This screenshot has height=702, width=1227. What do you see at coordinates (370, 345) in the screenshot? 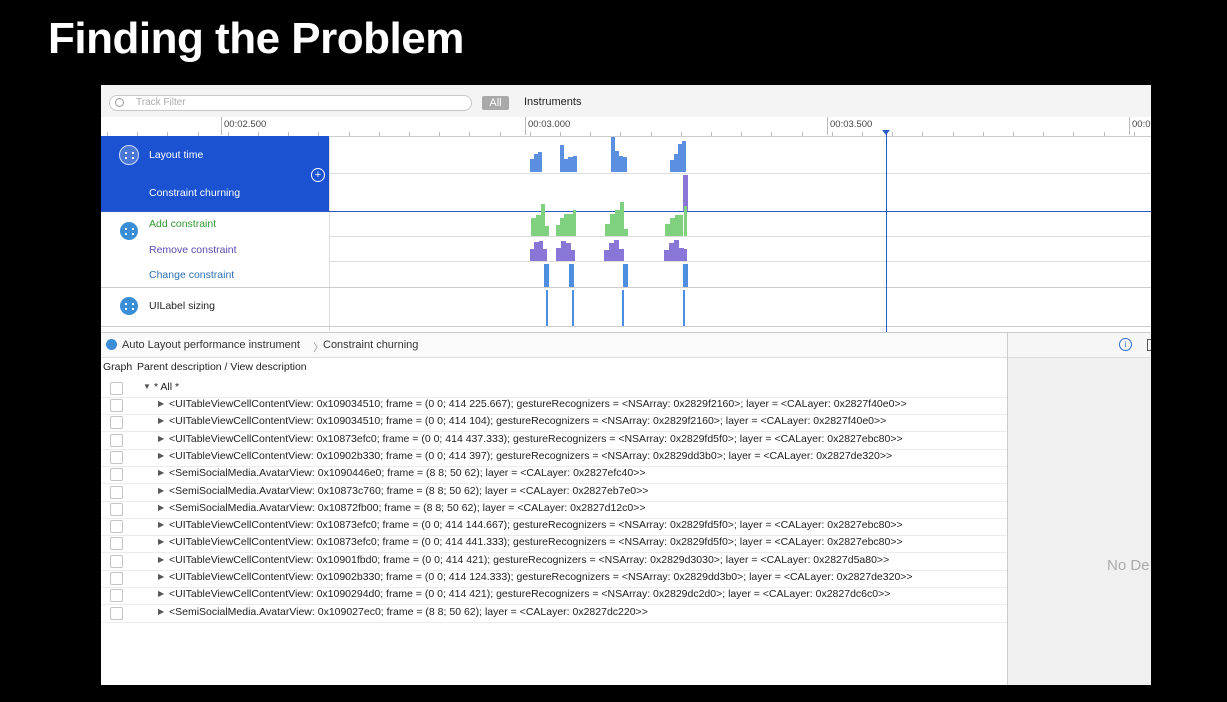
I see `jump-bar-current: Constraint churning` at bounding box center [370, 345].